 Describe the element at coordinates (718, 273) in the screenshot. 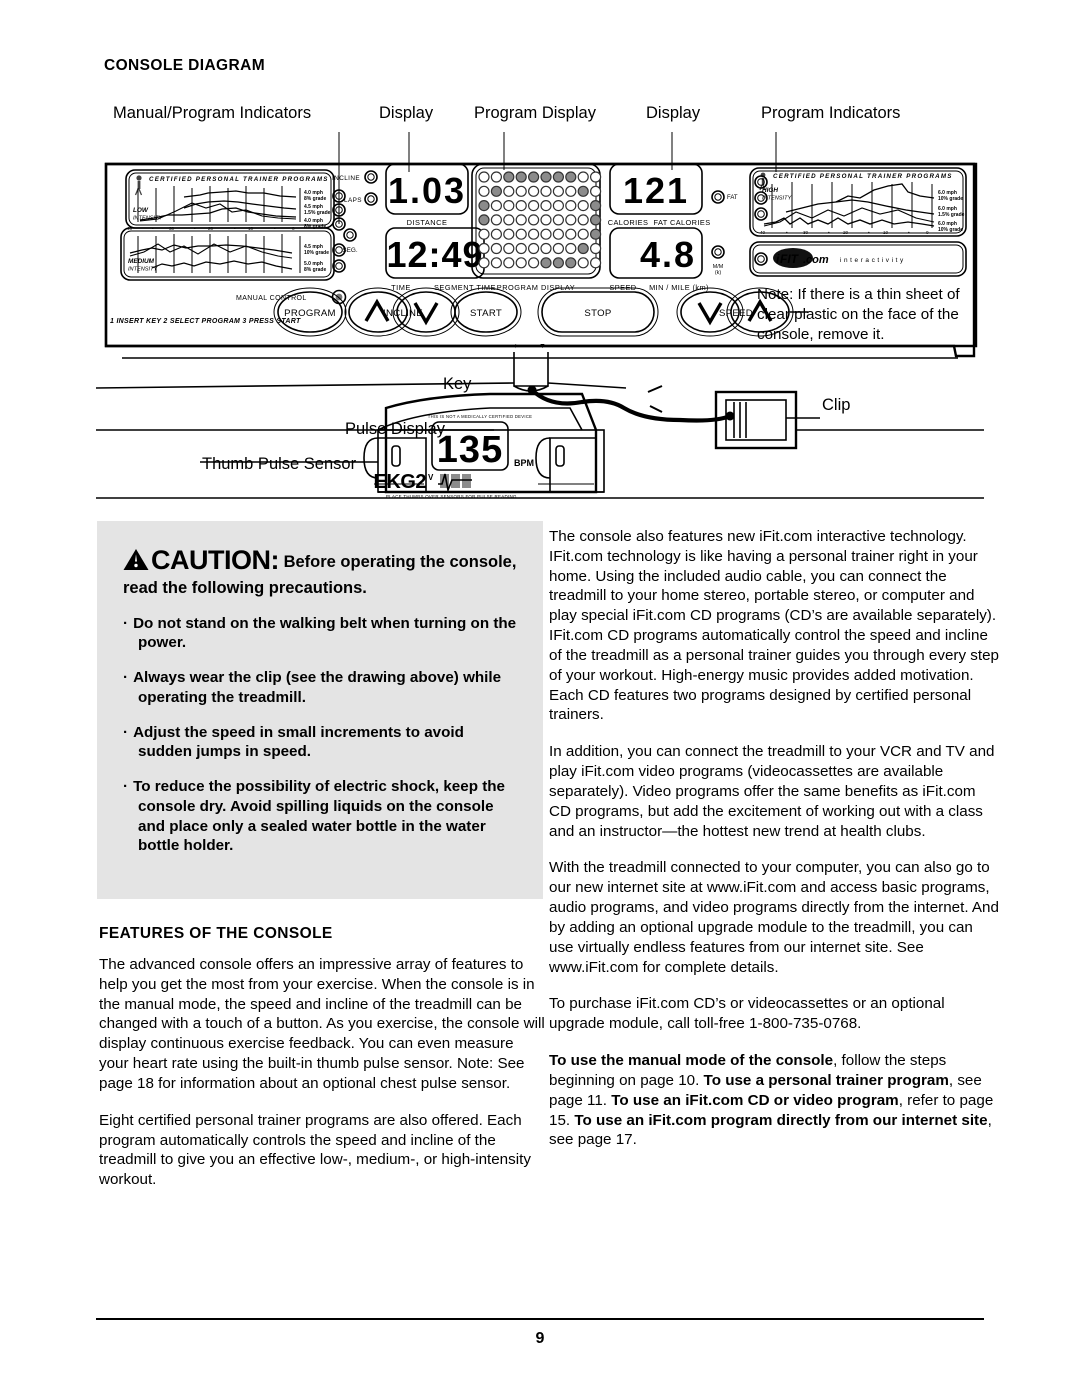

I see `svg-text: (k)` at that location.